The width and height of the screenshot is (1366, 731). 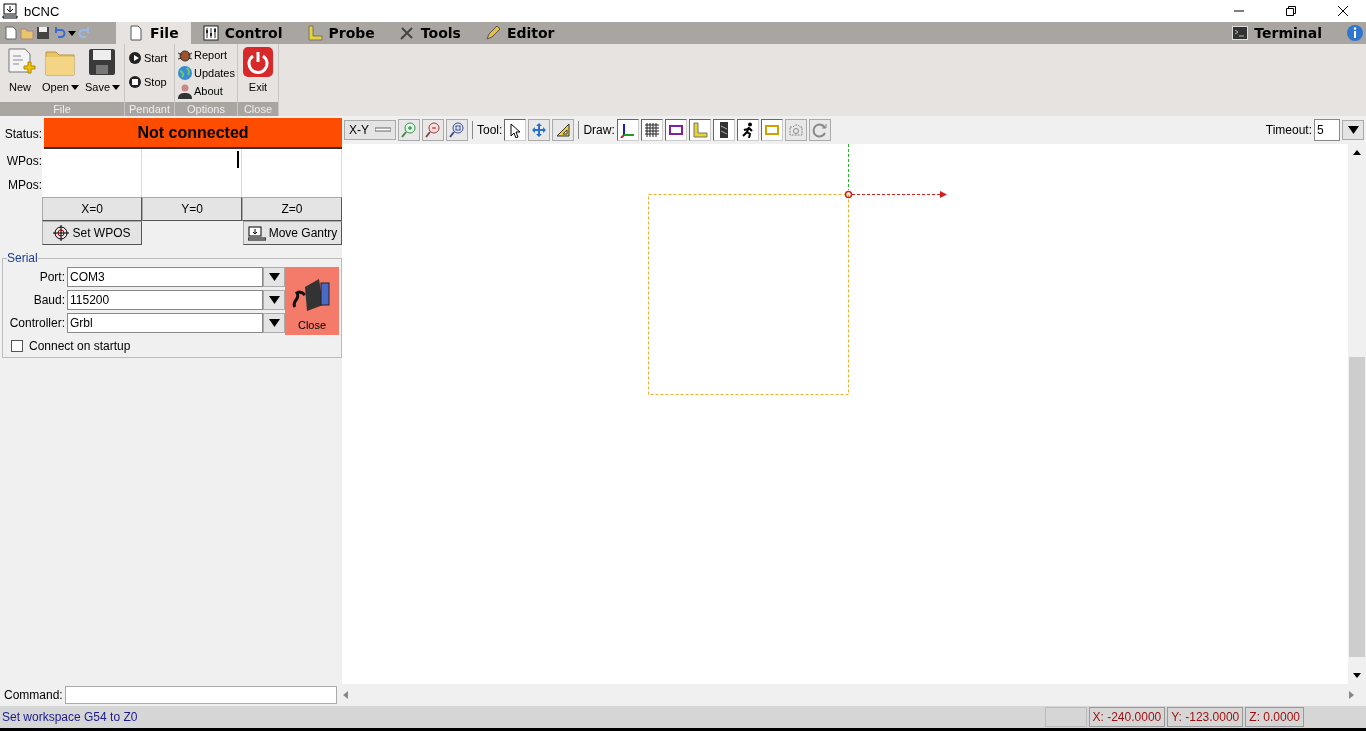 I want to click on terminal-tab: Terminal, so click(x=1277, y=33).